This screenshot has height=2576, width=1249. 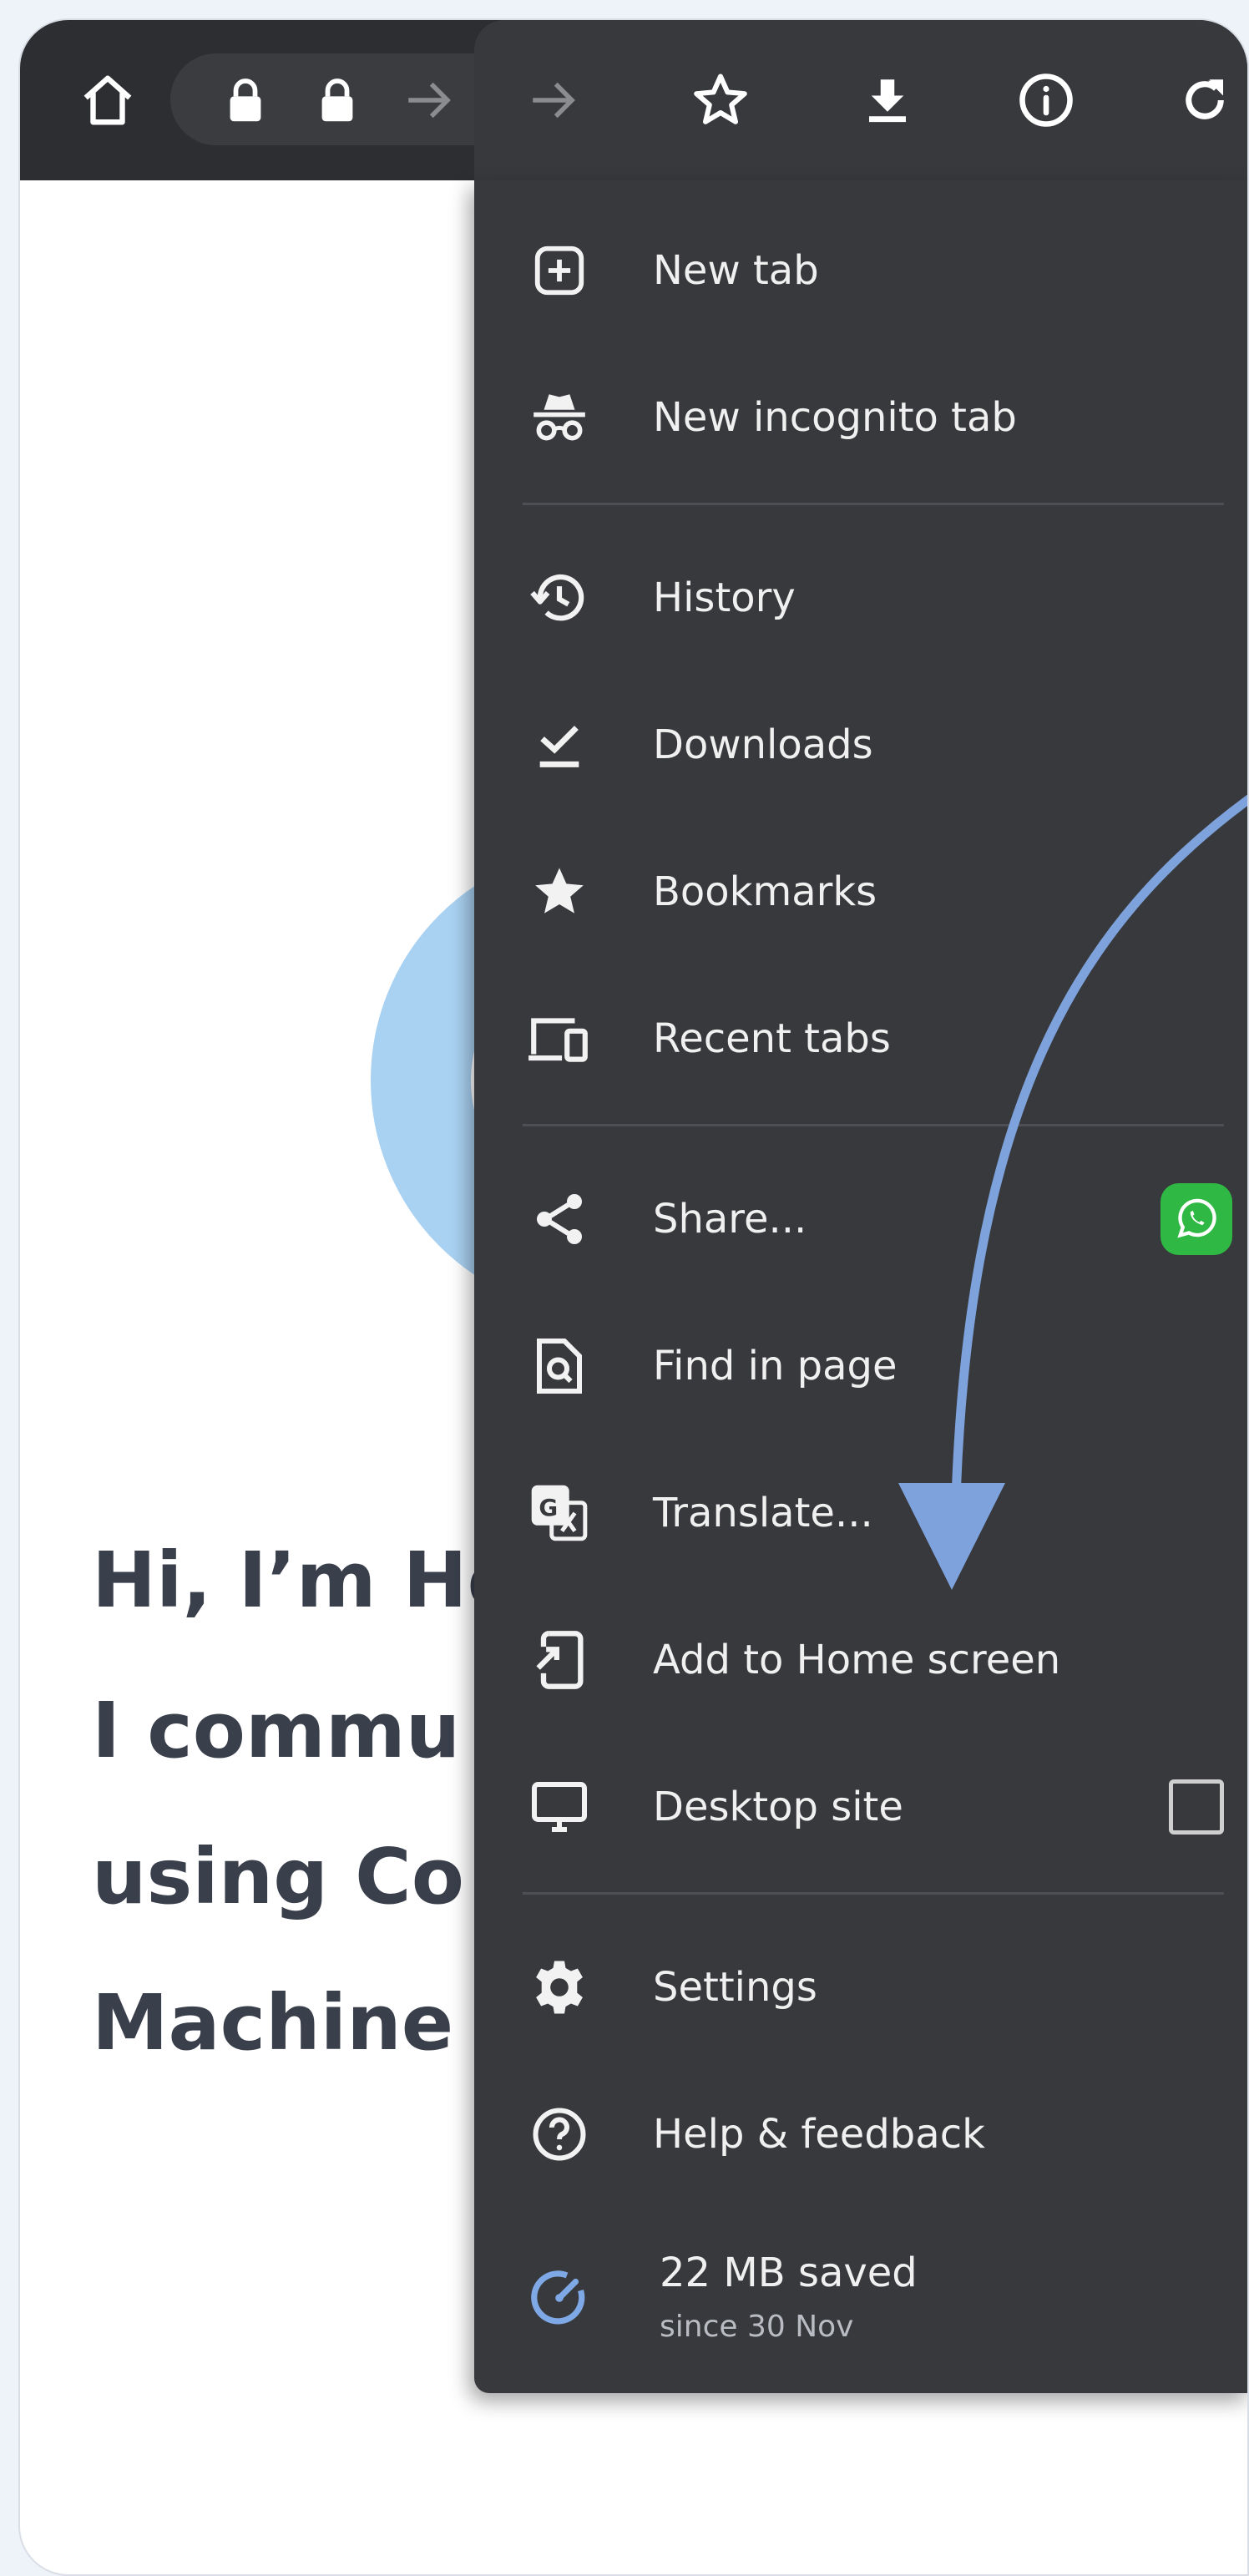 I want to click on menu-item-label: Help & feedback, so click(x=819, y=2135).